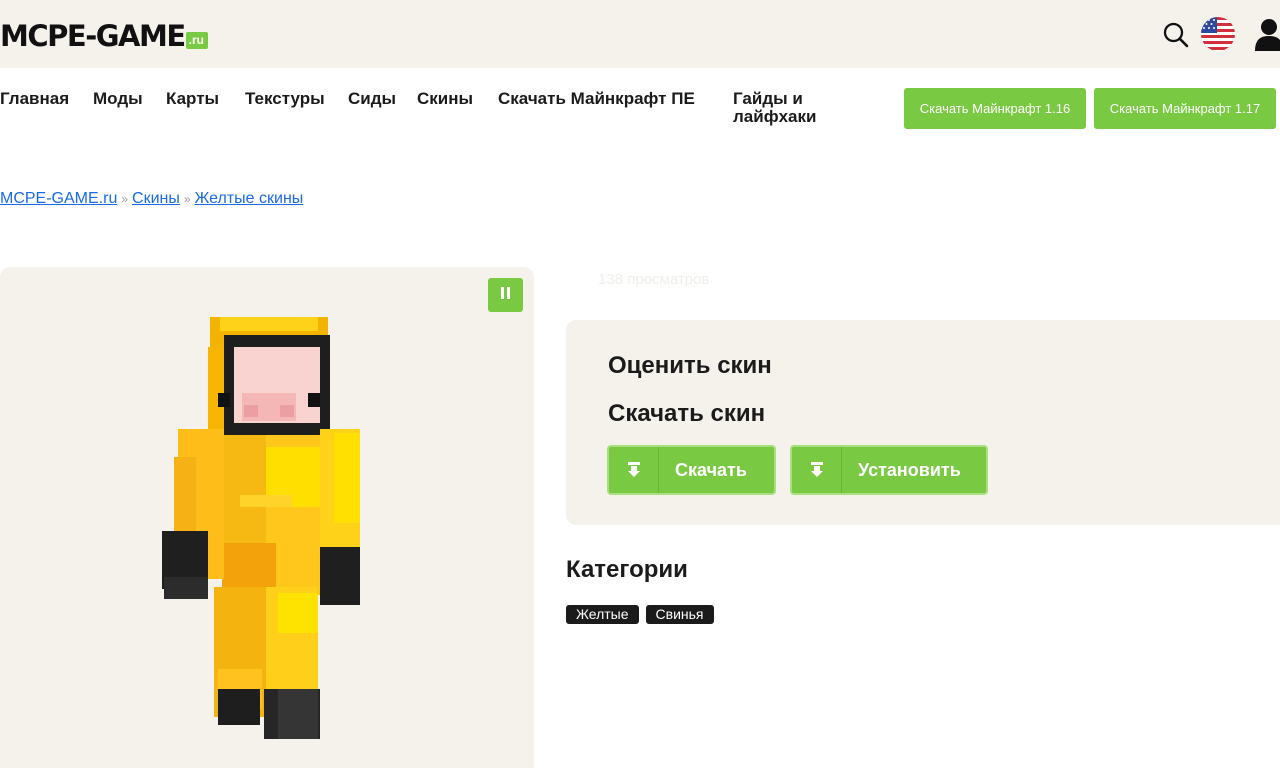 The image size is (1280, 768). I want to click on search-icon, so click(1176, 35).